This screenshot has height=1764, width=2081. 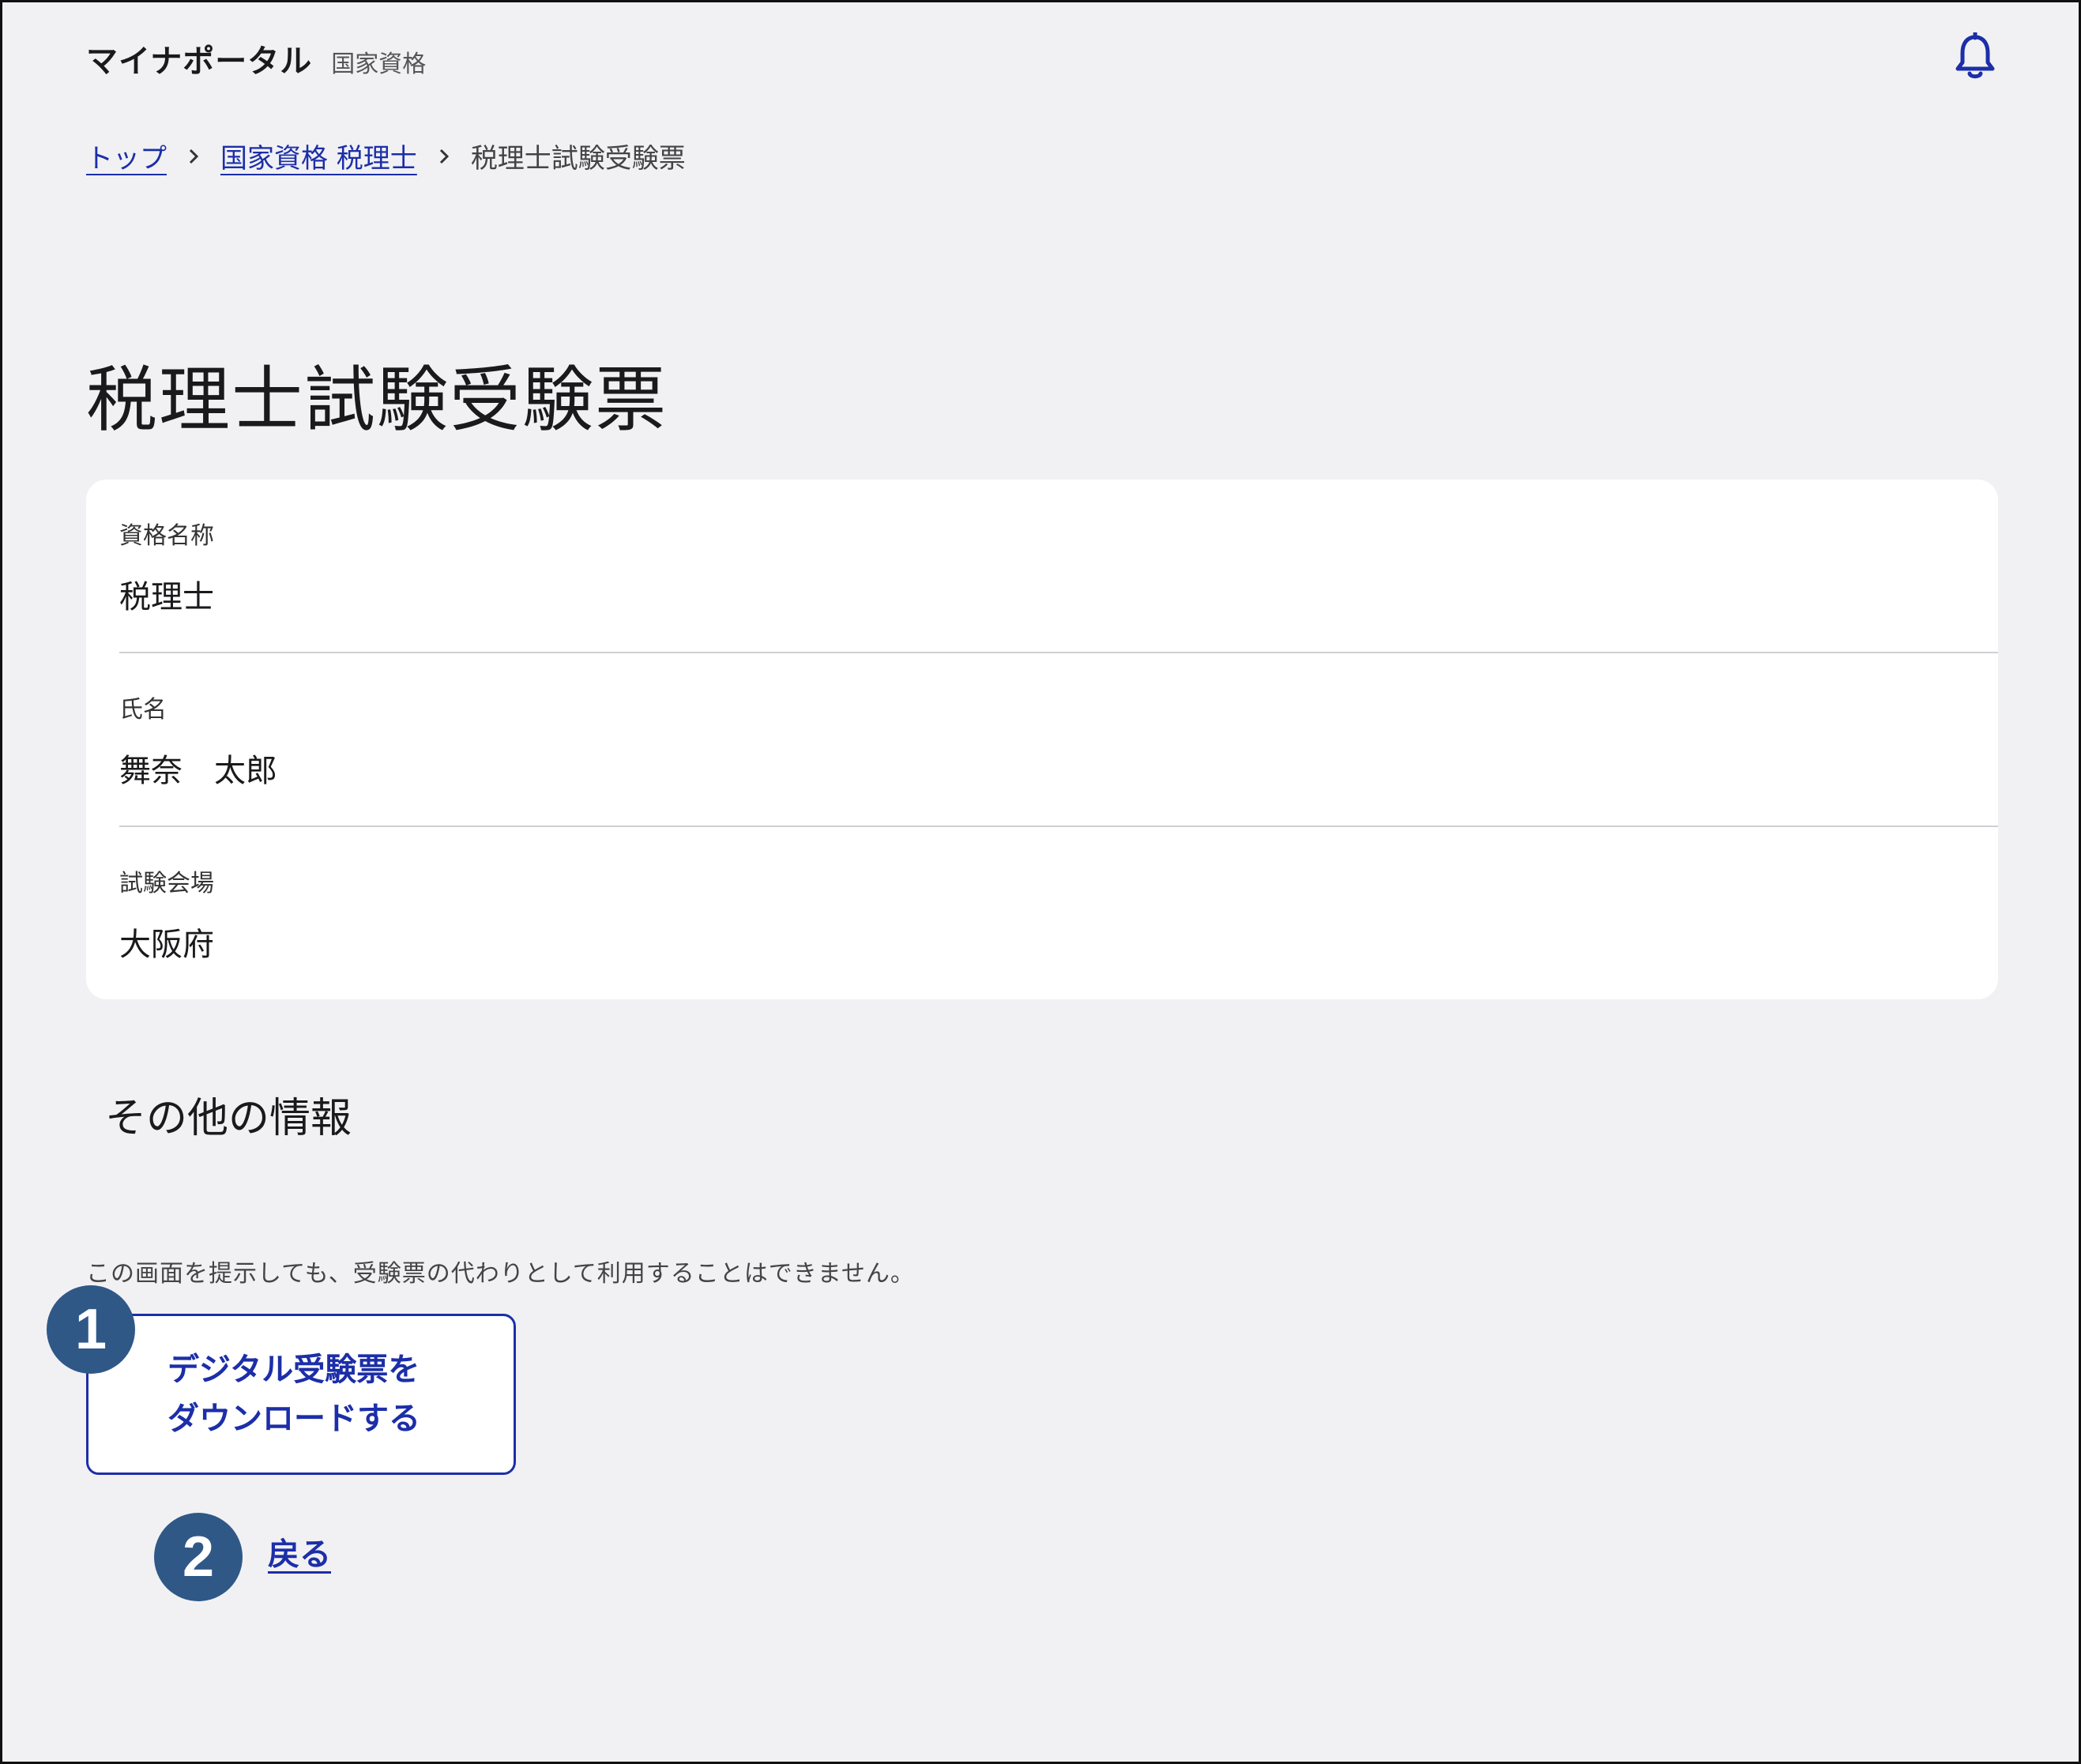 I want to click on callout-badge-1: 1, so click(x=91, y=1329).